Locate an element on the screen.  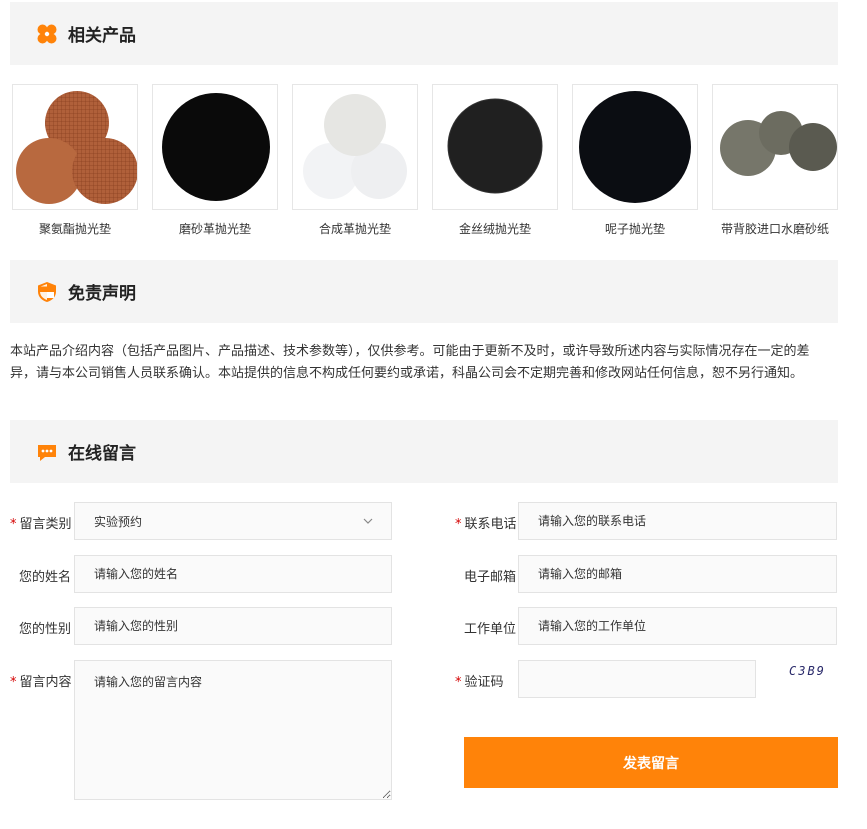
product-card: 合成革抛光垫 is located at coordinates (355, 160).